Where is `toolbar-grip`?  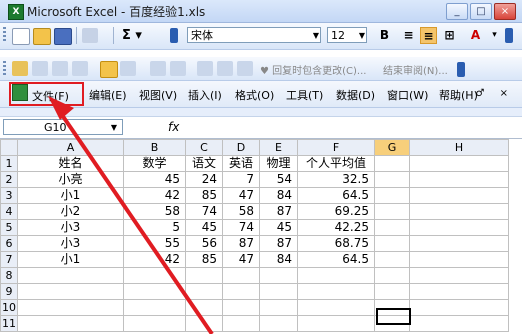
toolbar-grip is located at coordinates (4, 35).